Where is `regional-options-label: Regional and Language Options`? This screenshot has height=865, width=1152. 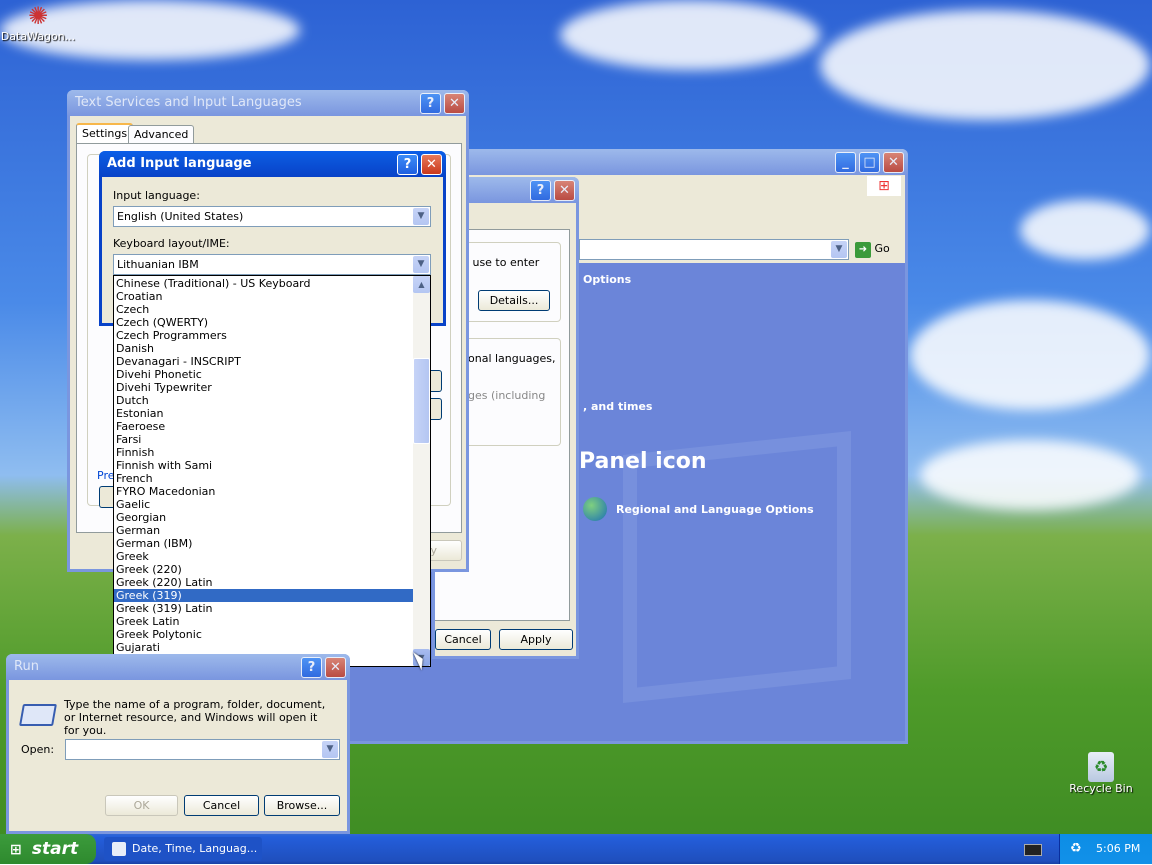 regional-options-label: Regional and Language Options is located at coordinates (715, 509).